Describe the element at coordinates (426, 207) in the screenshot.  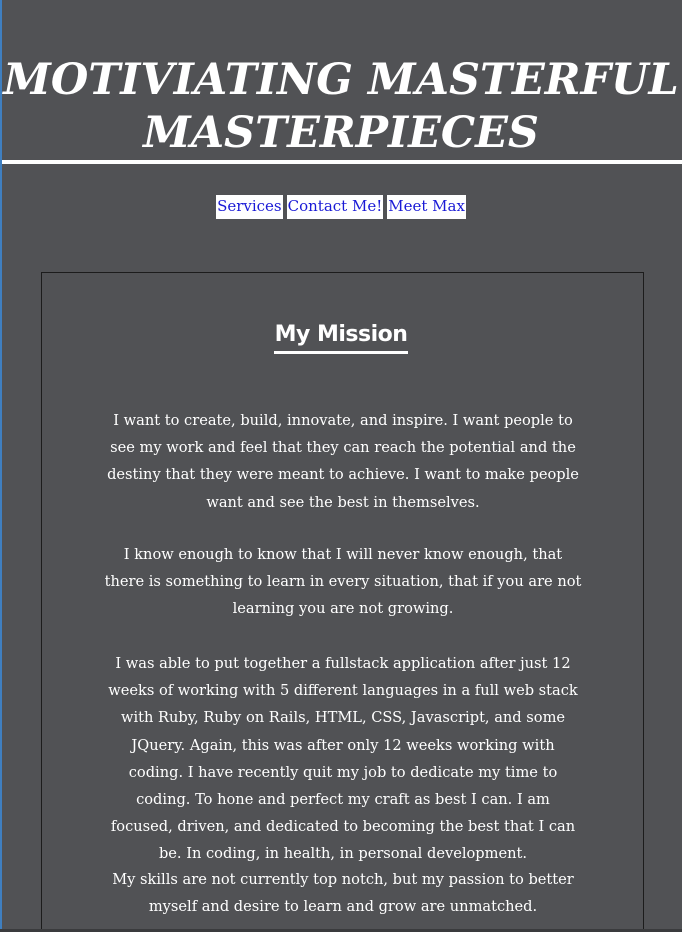
I see `nav-link-meet-max: Meet Max` at that location.